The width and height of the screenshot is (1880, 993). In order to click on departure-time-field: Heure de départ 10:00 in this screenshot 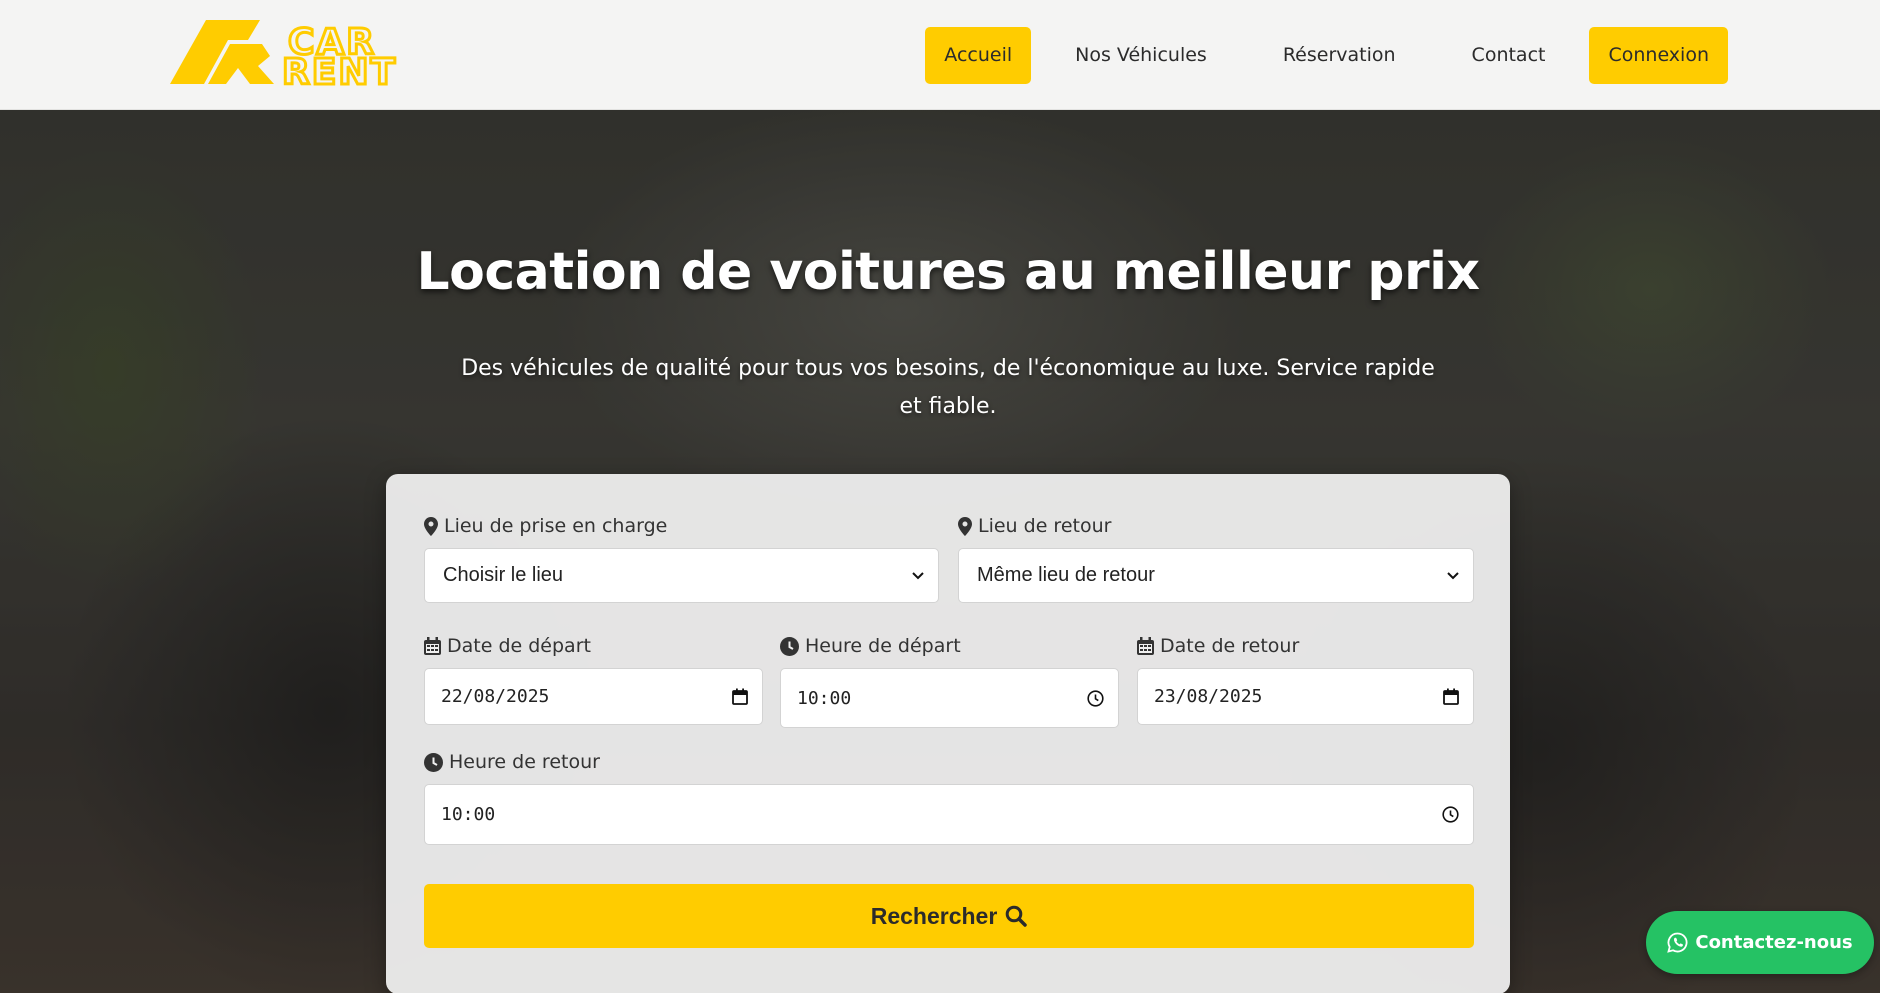, I will do `click(949, 681)`.